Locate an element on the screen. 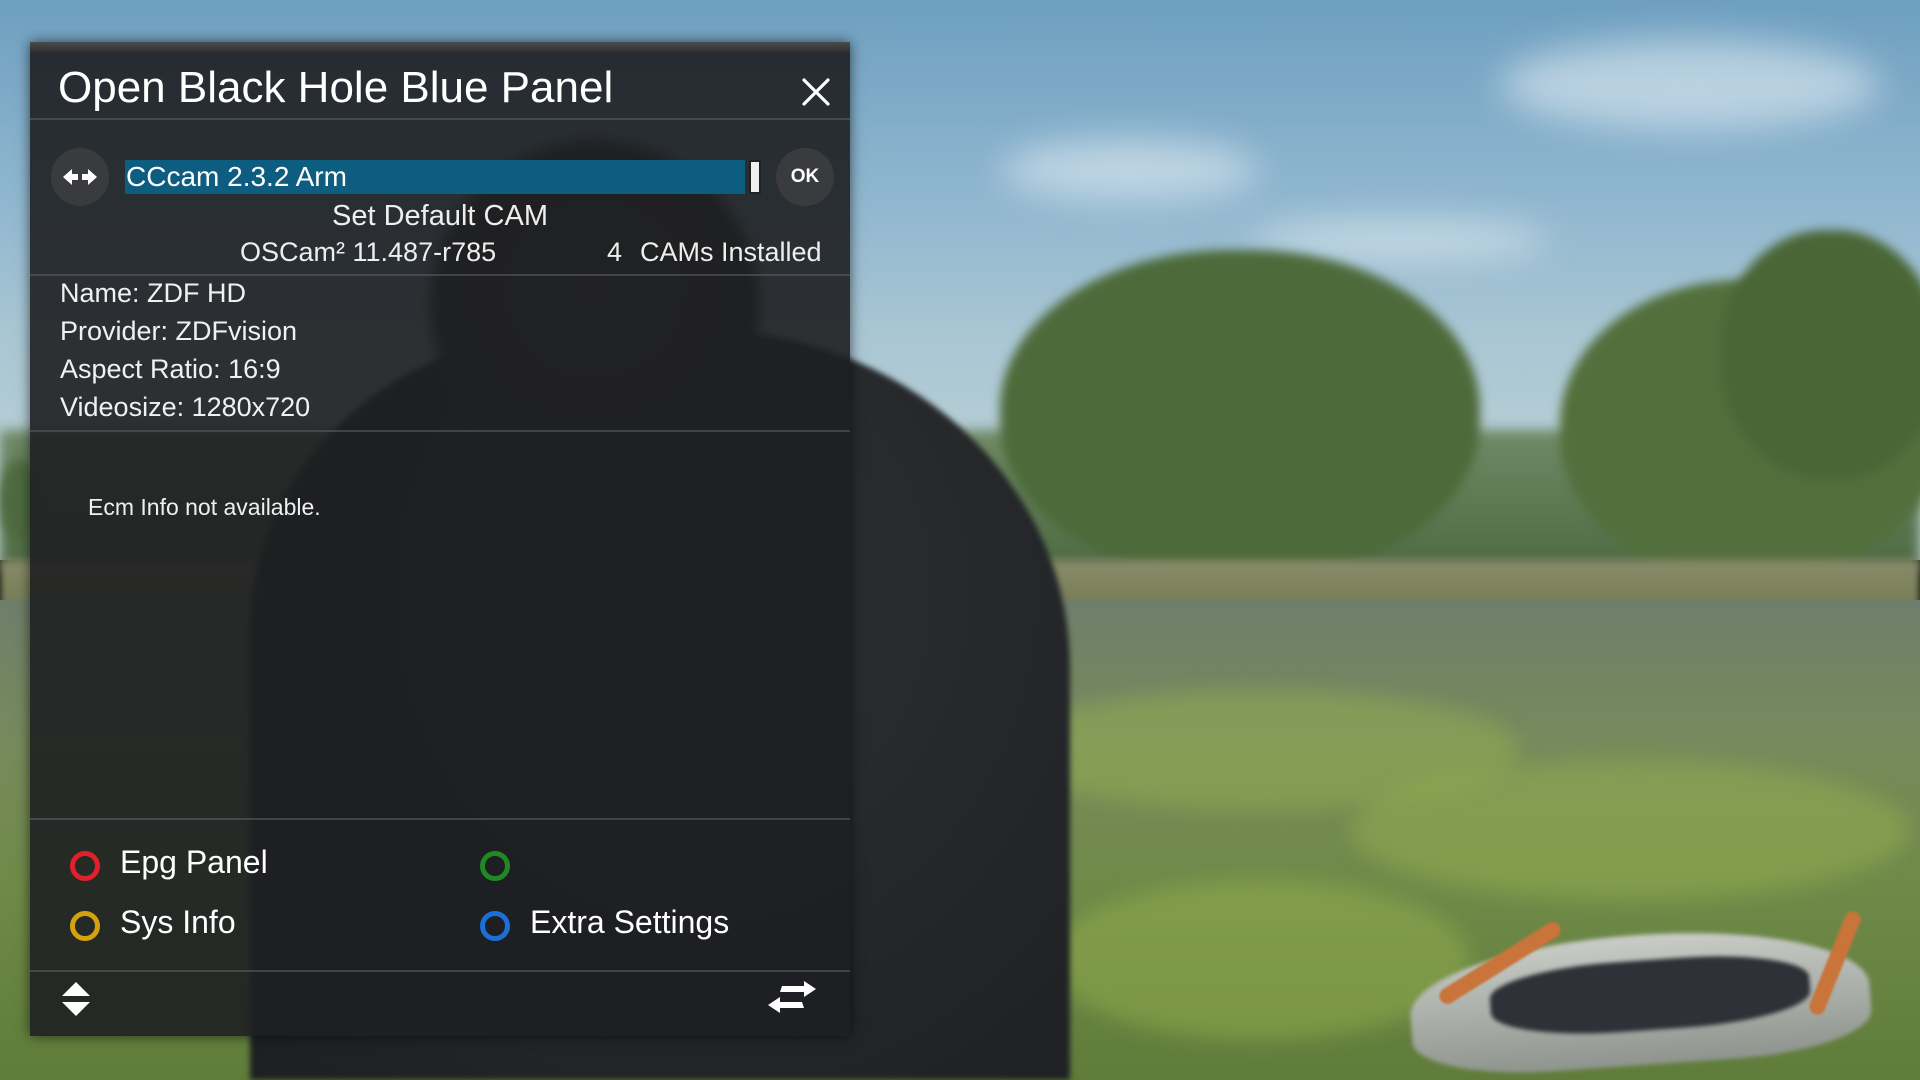  left-right-arrows-icon is located at coordinates (80, 177).